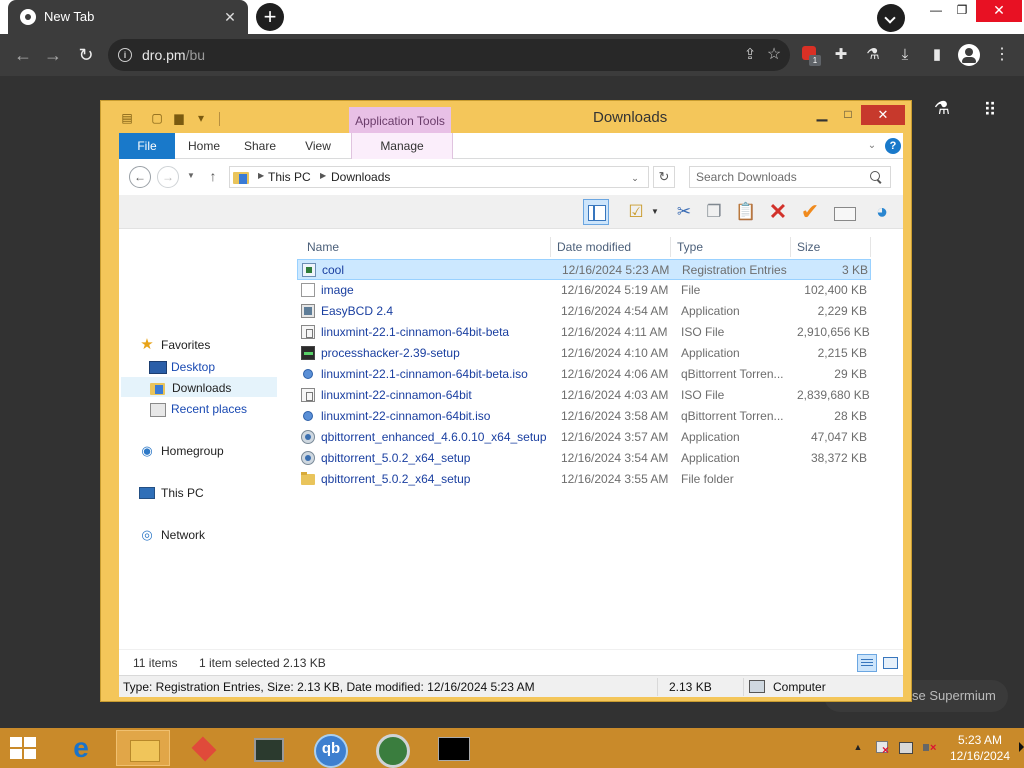 Image resolution: width=1024 pixels, height=768 pixels. I want to click on table-row: image 12/16/2024 5:19 AM File 102,400 KB, so click(584, 290).